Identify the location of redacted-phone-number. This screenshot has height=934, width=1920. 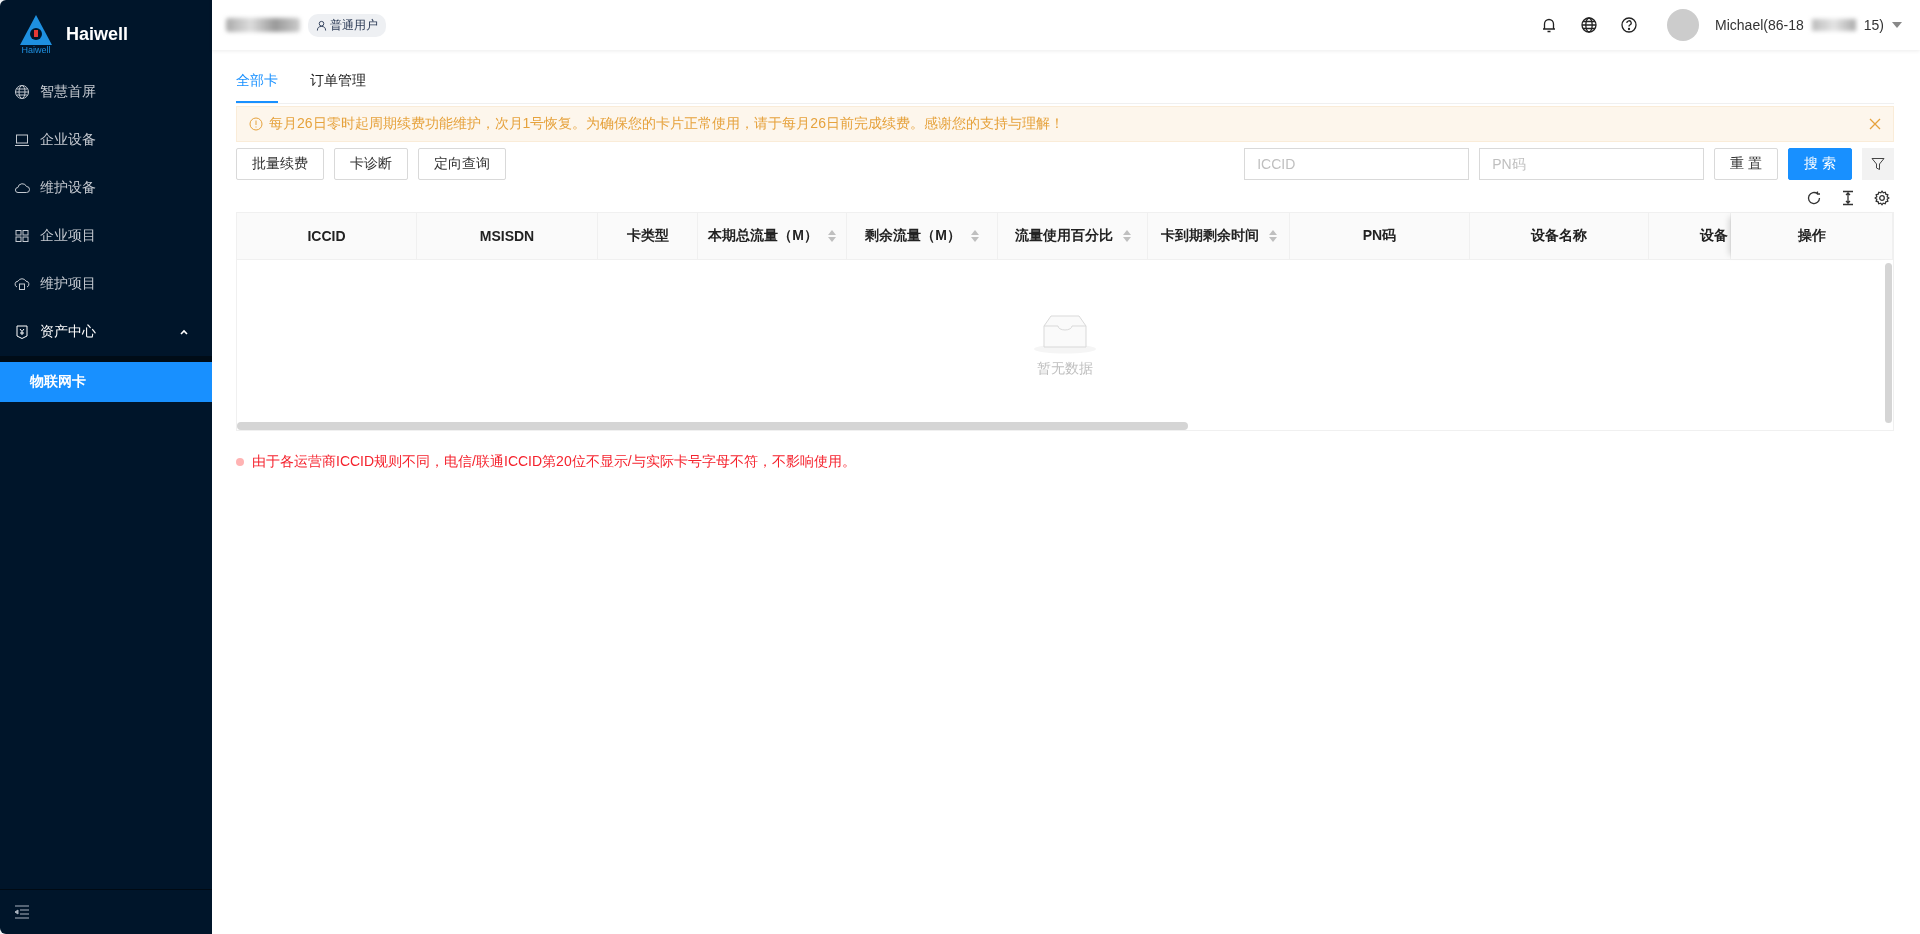
(1833, 25).